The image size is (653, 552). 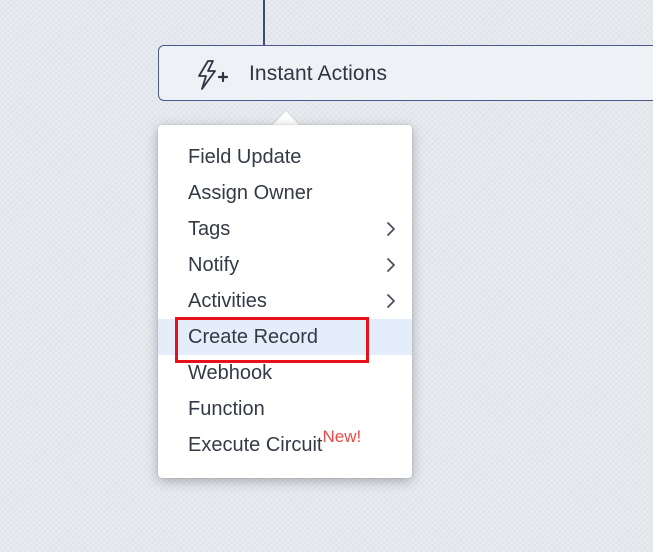 What do you see at coordinates (264, 23) in the screenshot?
I see `flow-connector-line` at bounding box center [264, 23].